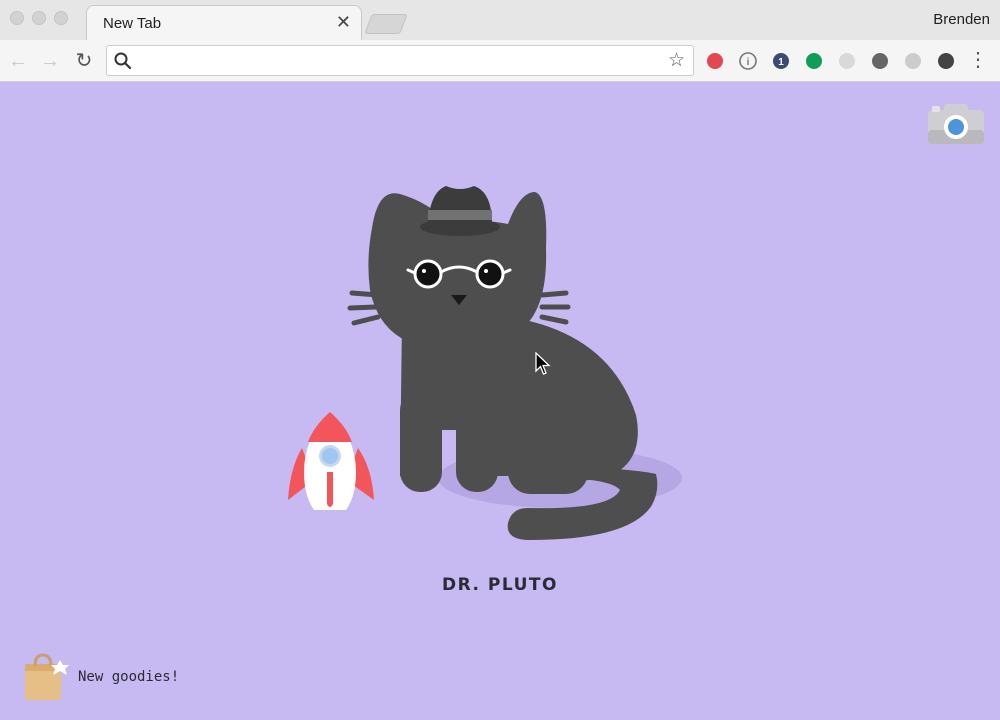 The width and height of the screenshot is (1000, 720). I want to click on mouse-cursor-icon, so click(543, 363).